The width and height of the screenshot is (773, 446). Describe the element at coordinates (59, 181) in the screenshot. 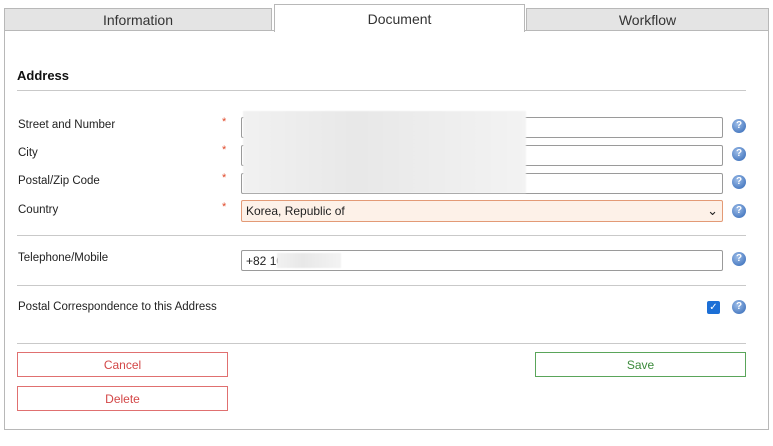

I see `postal-code-label: Postal/Zip Code` at that location.